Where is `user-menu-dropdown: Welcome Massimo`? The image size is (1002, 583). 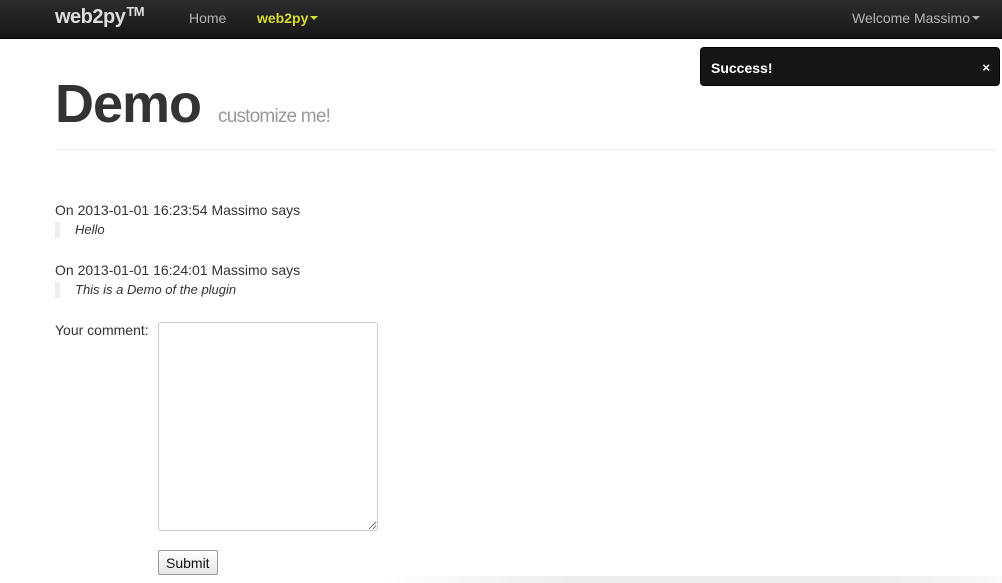
user-menu-dropdown: Welcome Massimo is located at coordinates (916, 18).